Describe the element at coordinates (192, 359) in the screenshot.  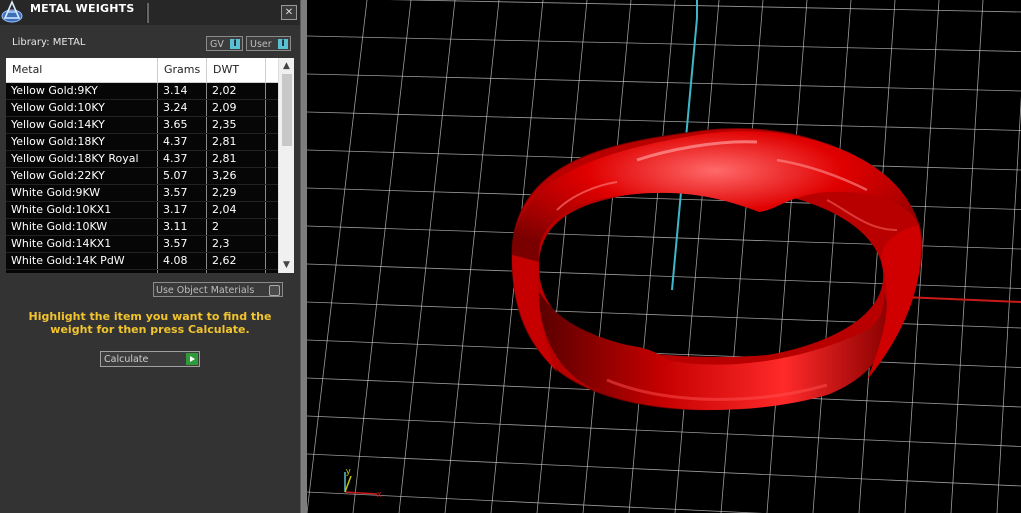
I see `play-arrow-icon` at that location.